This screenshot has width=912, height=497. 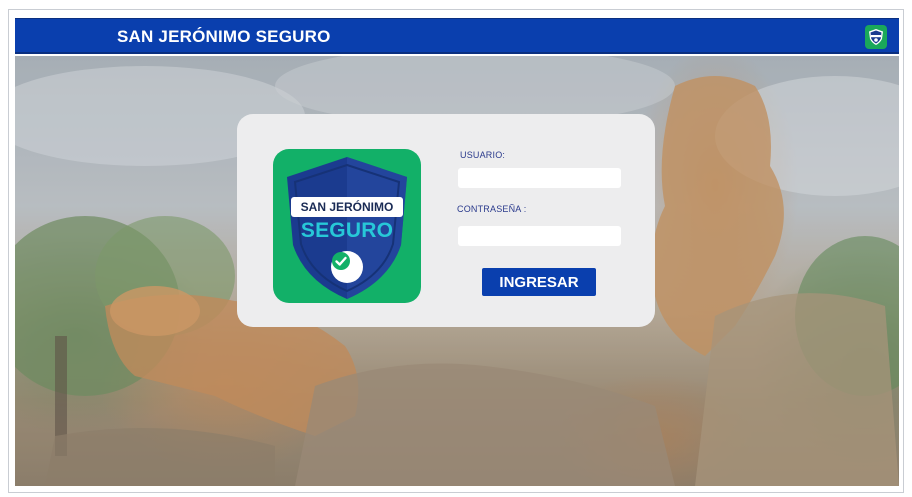 What do you see at coordinates (483, 155) in the screenshot?
I see `username-label: USUARIO:` at bounding box center [483, 155].